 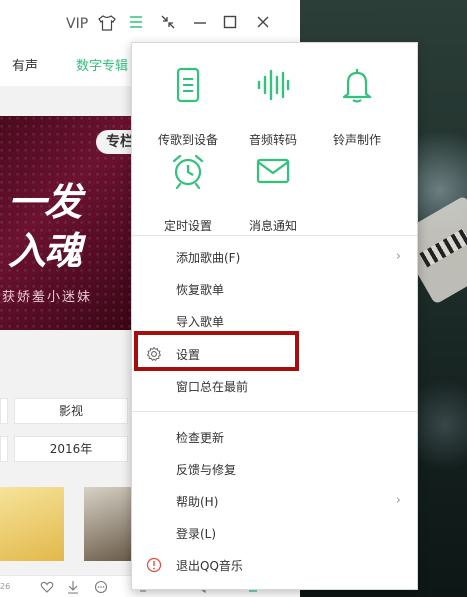 I want to click on menu-item-always-on-top: 窗口总在最前, so click(x=274, y=386).